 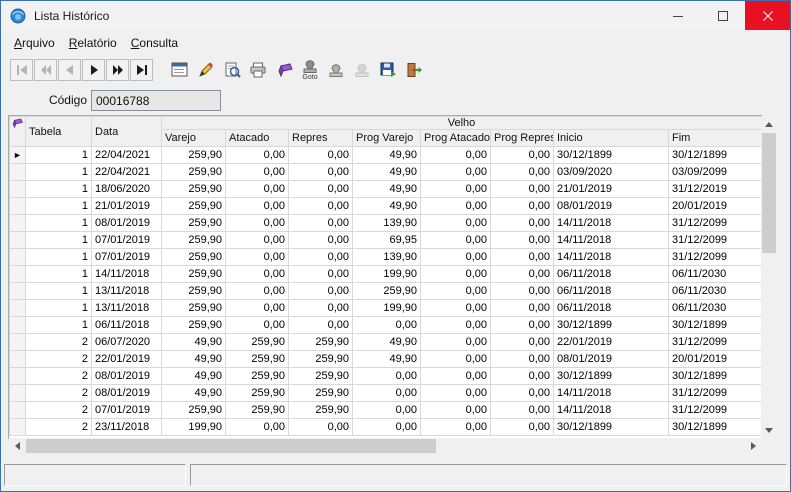 I want to click on next-record-button, so click(x=93, y=70).